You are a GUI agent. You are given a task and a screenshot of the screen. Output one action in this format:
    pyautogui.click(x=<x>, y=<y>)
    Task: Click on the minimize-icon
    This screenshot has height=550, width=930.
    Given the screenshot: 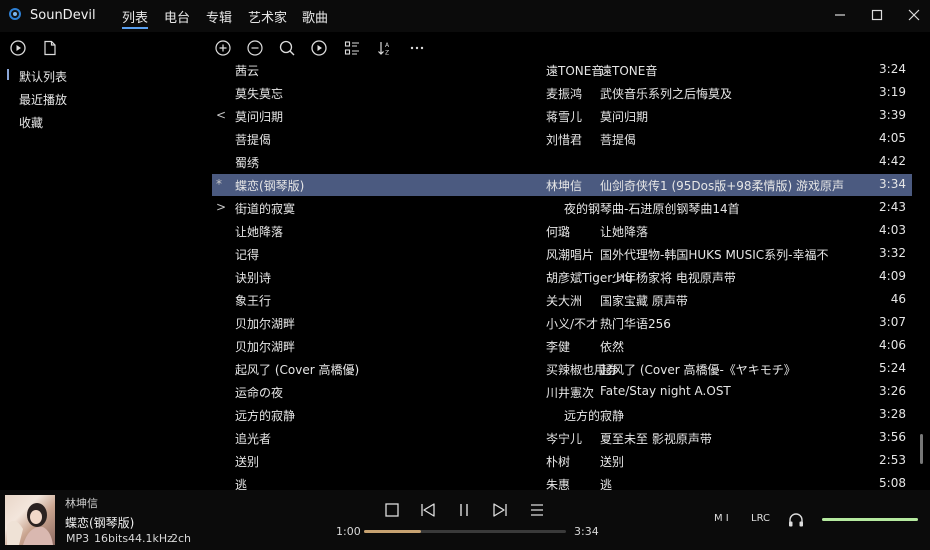 What is the action you would take?
    pyautogui.click(x=840, y=15)
    